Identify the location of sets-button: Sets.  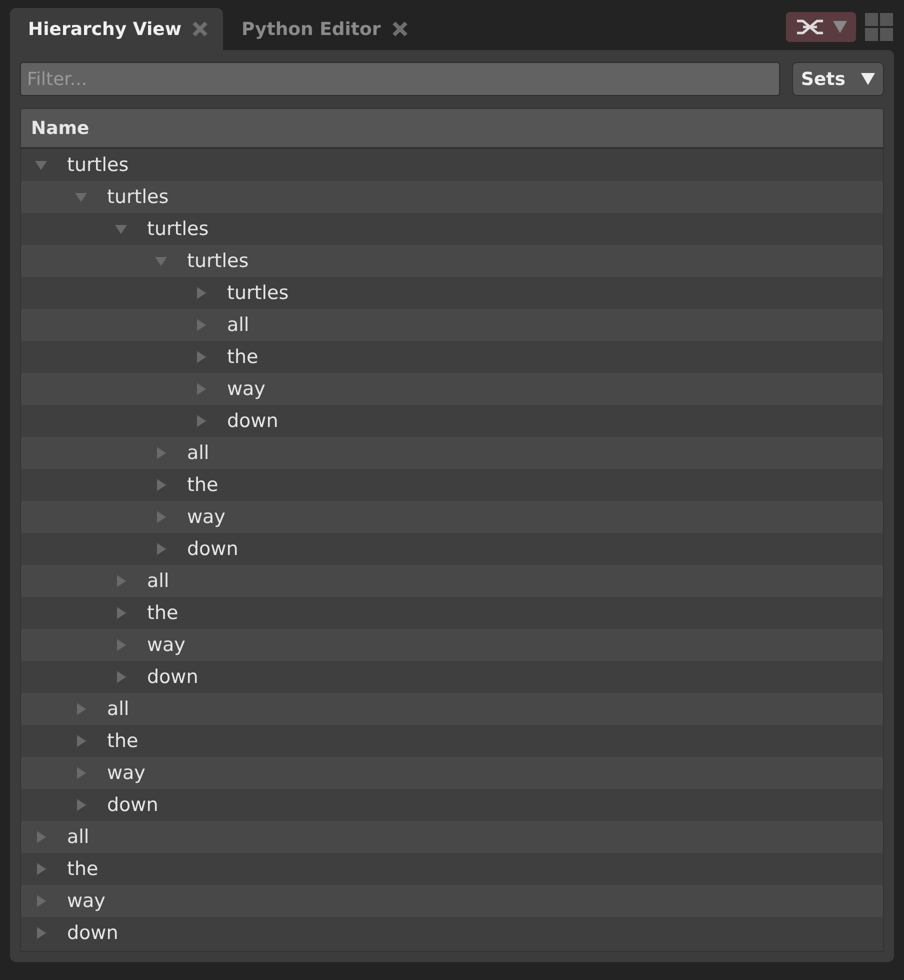
(838, 79).